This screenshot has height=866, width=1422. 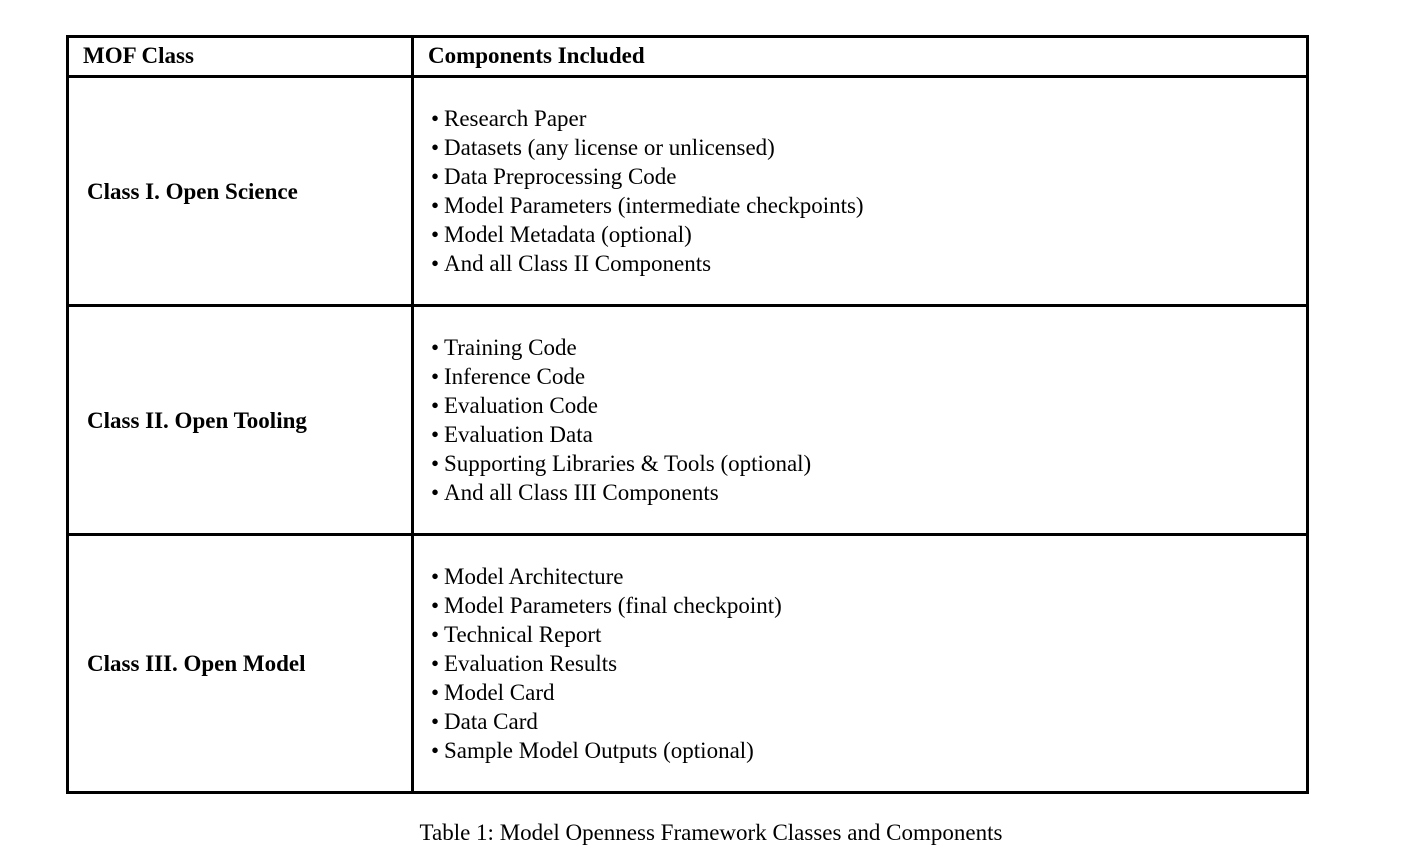 What do you see at coordinates (609, 147) in the screenshot?
I see `list-item-label: Datasets (any license or unlicensed)` at bounding box center [609, 147].